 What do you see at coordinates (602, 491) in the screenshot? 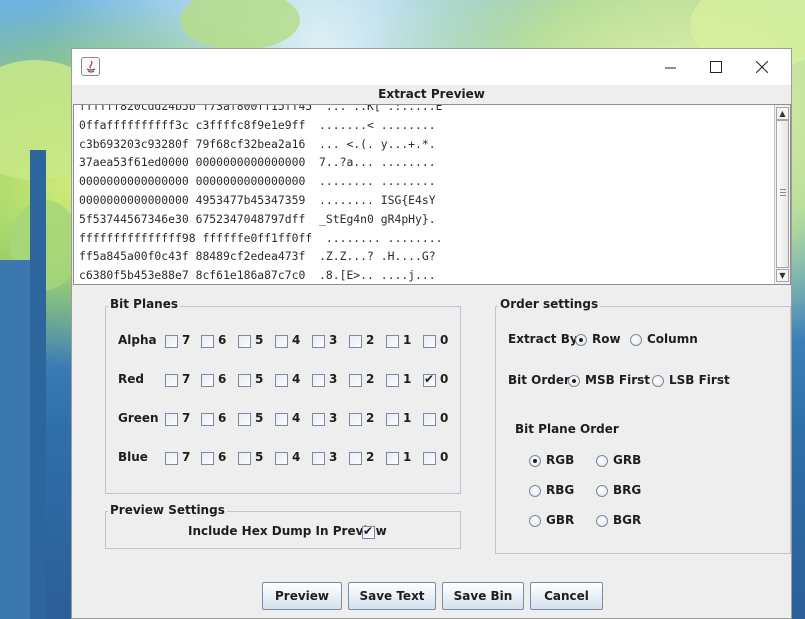
I see `plane-order-radio-brg` at bounding box center [602, 491].